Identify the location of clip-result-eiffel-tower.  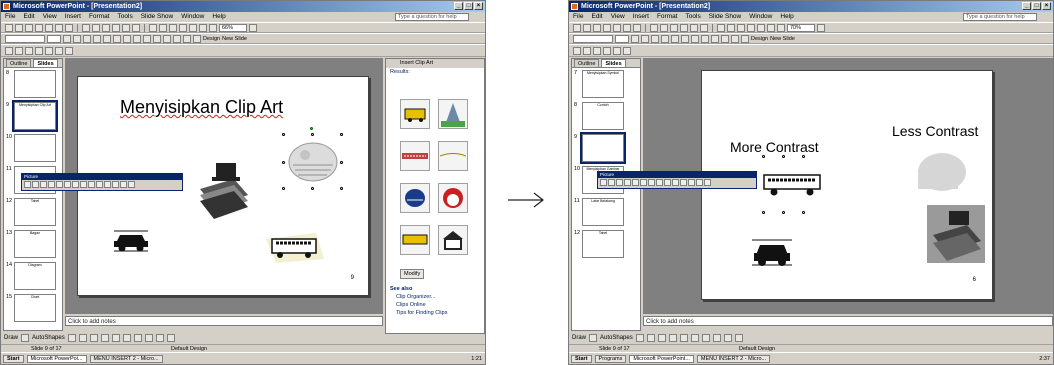
(453, 114).